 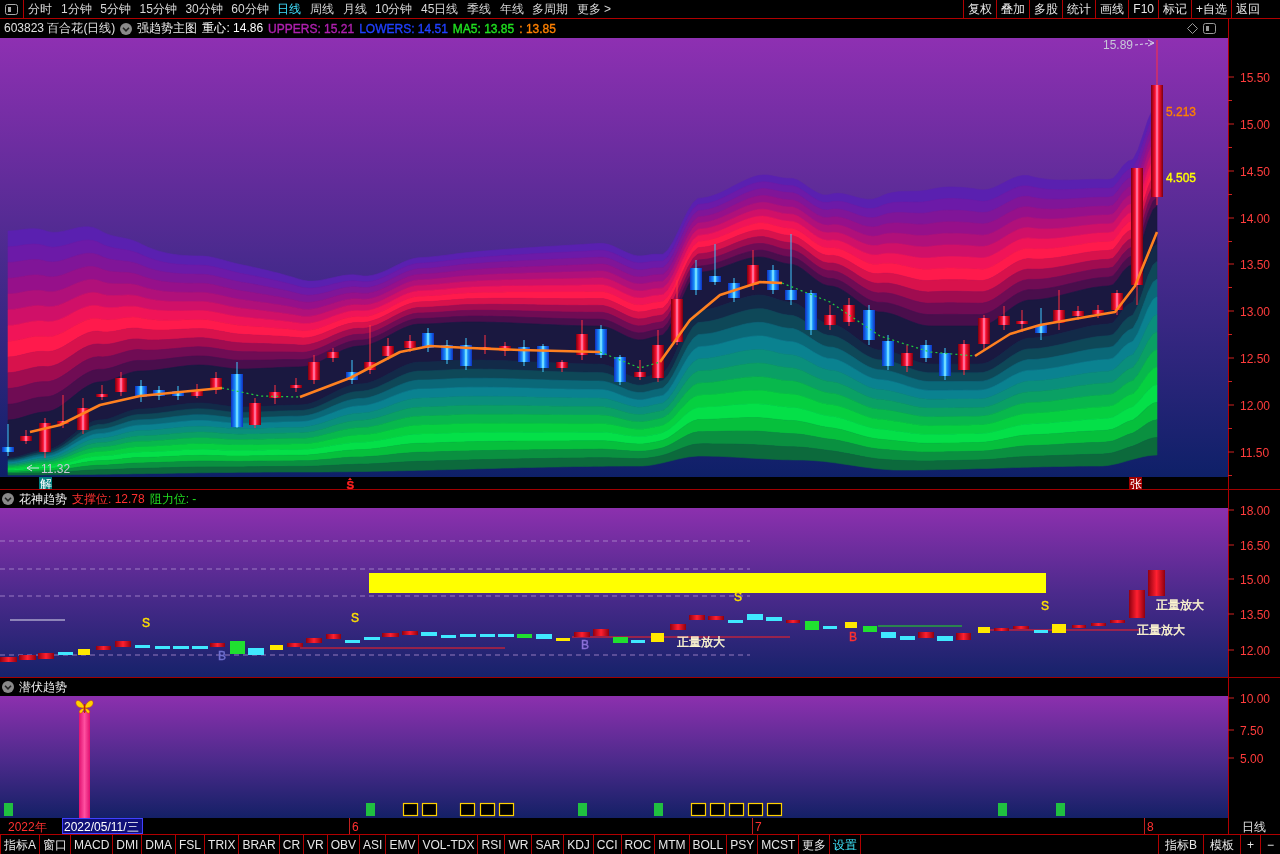 I want to click on period-tab: 月线, so click(x=354, y=9).